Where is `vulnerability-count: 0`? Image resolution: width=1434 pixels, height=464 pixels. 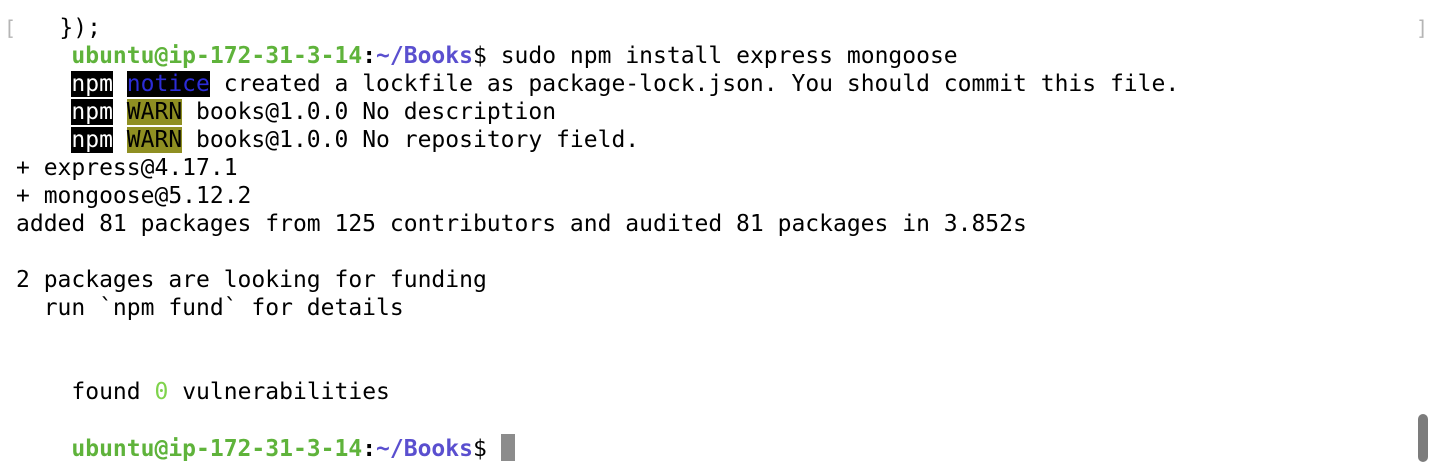
vulnerability-count: 0 is located at coordinates (161, 392).